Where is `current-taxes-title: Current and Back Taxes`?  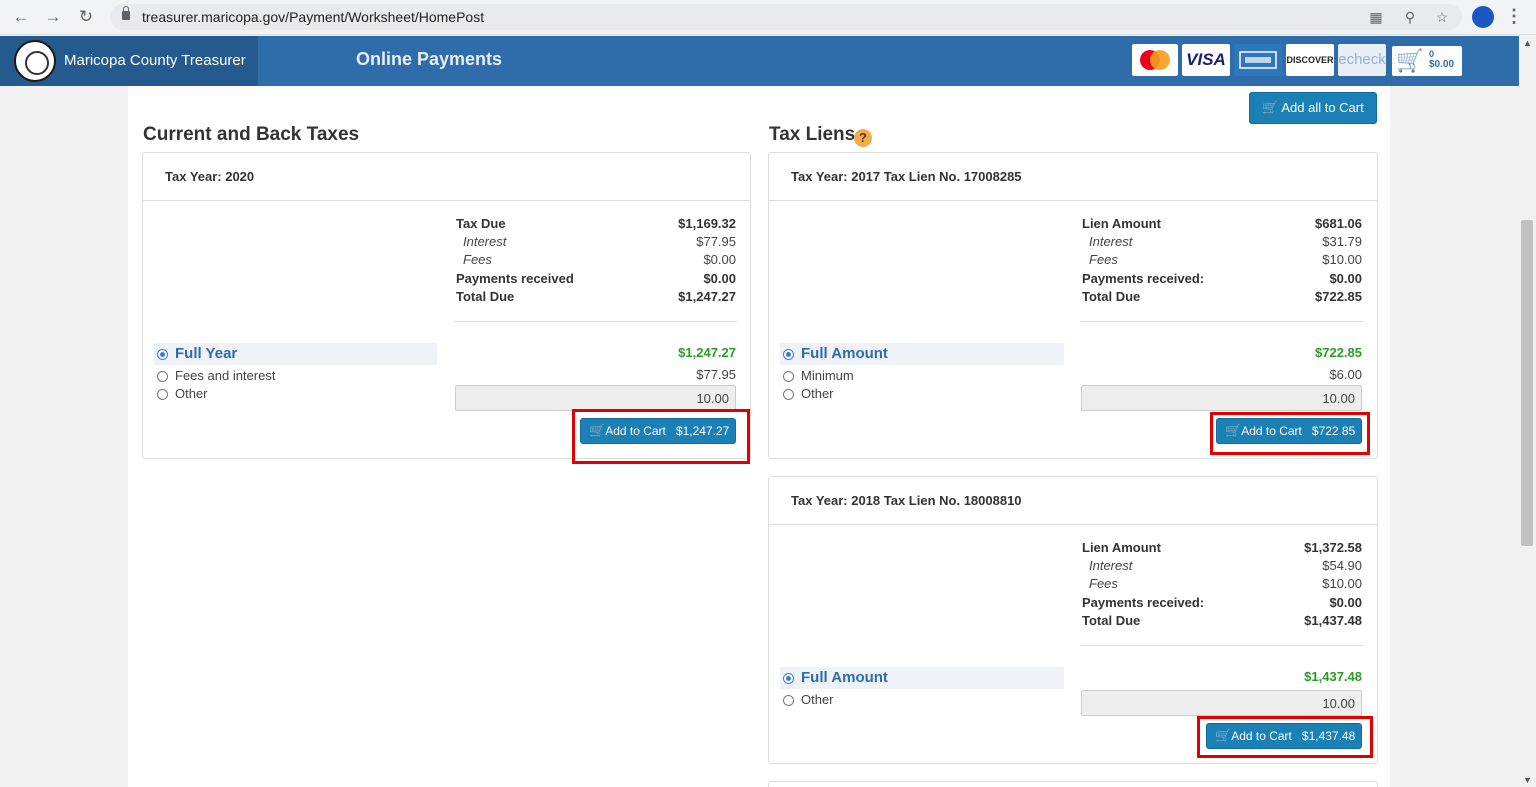
current-taxes-title: Current and Back Taxes is located at coordinates (251, 134).